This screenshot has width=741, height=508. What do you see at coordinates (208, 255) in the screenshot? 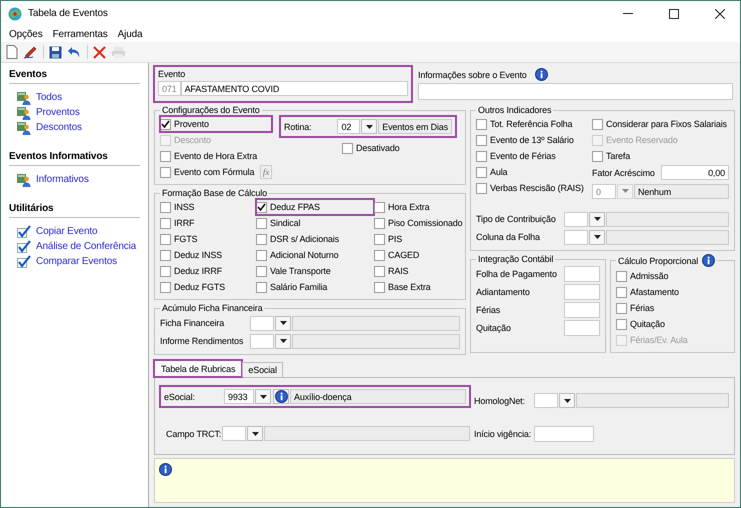
I see `checkbox: Deduz INSS` at bounding box center [208, 255].